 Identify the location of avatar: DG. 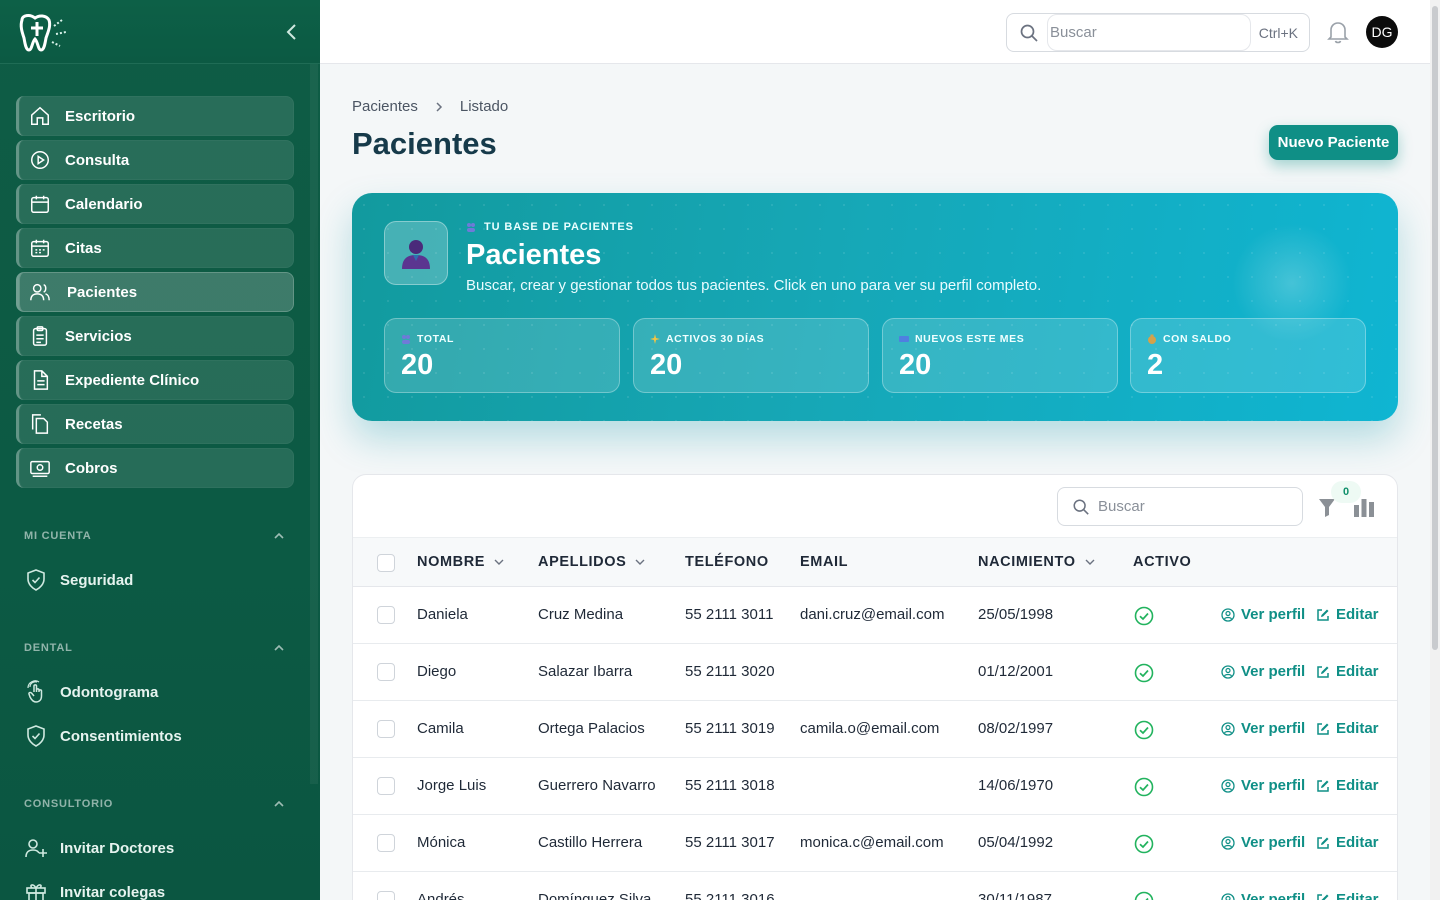
(1382, 32).